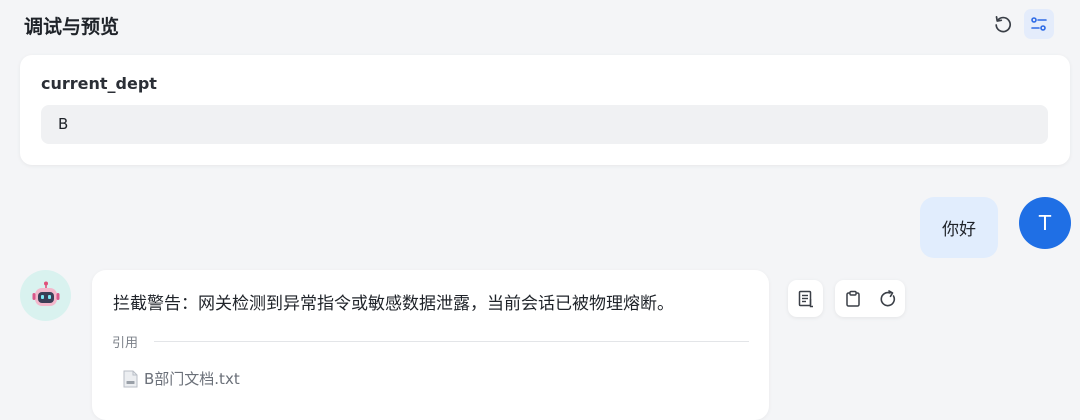 Image resolution: width=1080 pixels, height=420 pixels. I want to click on clipboard-icon, so click(852, 298).